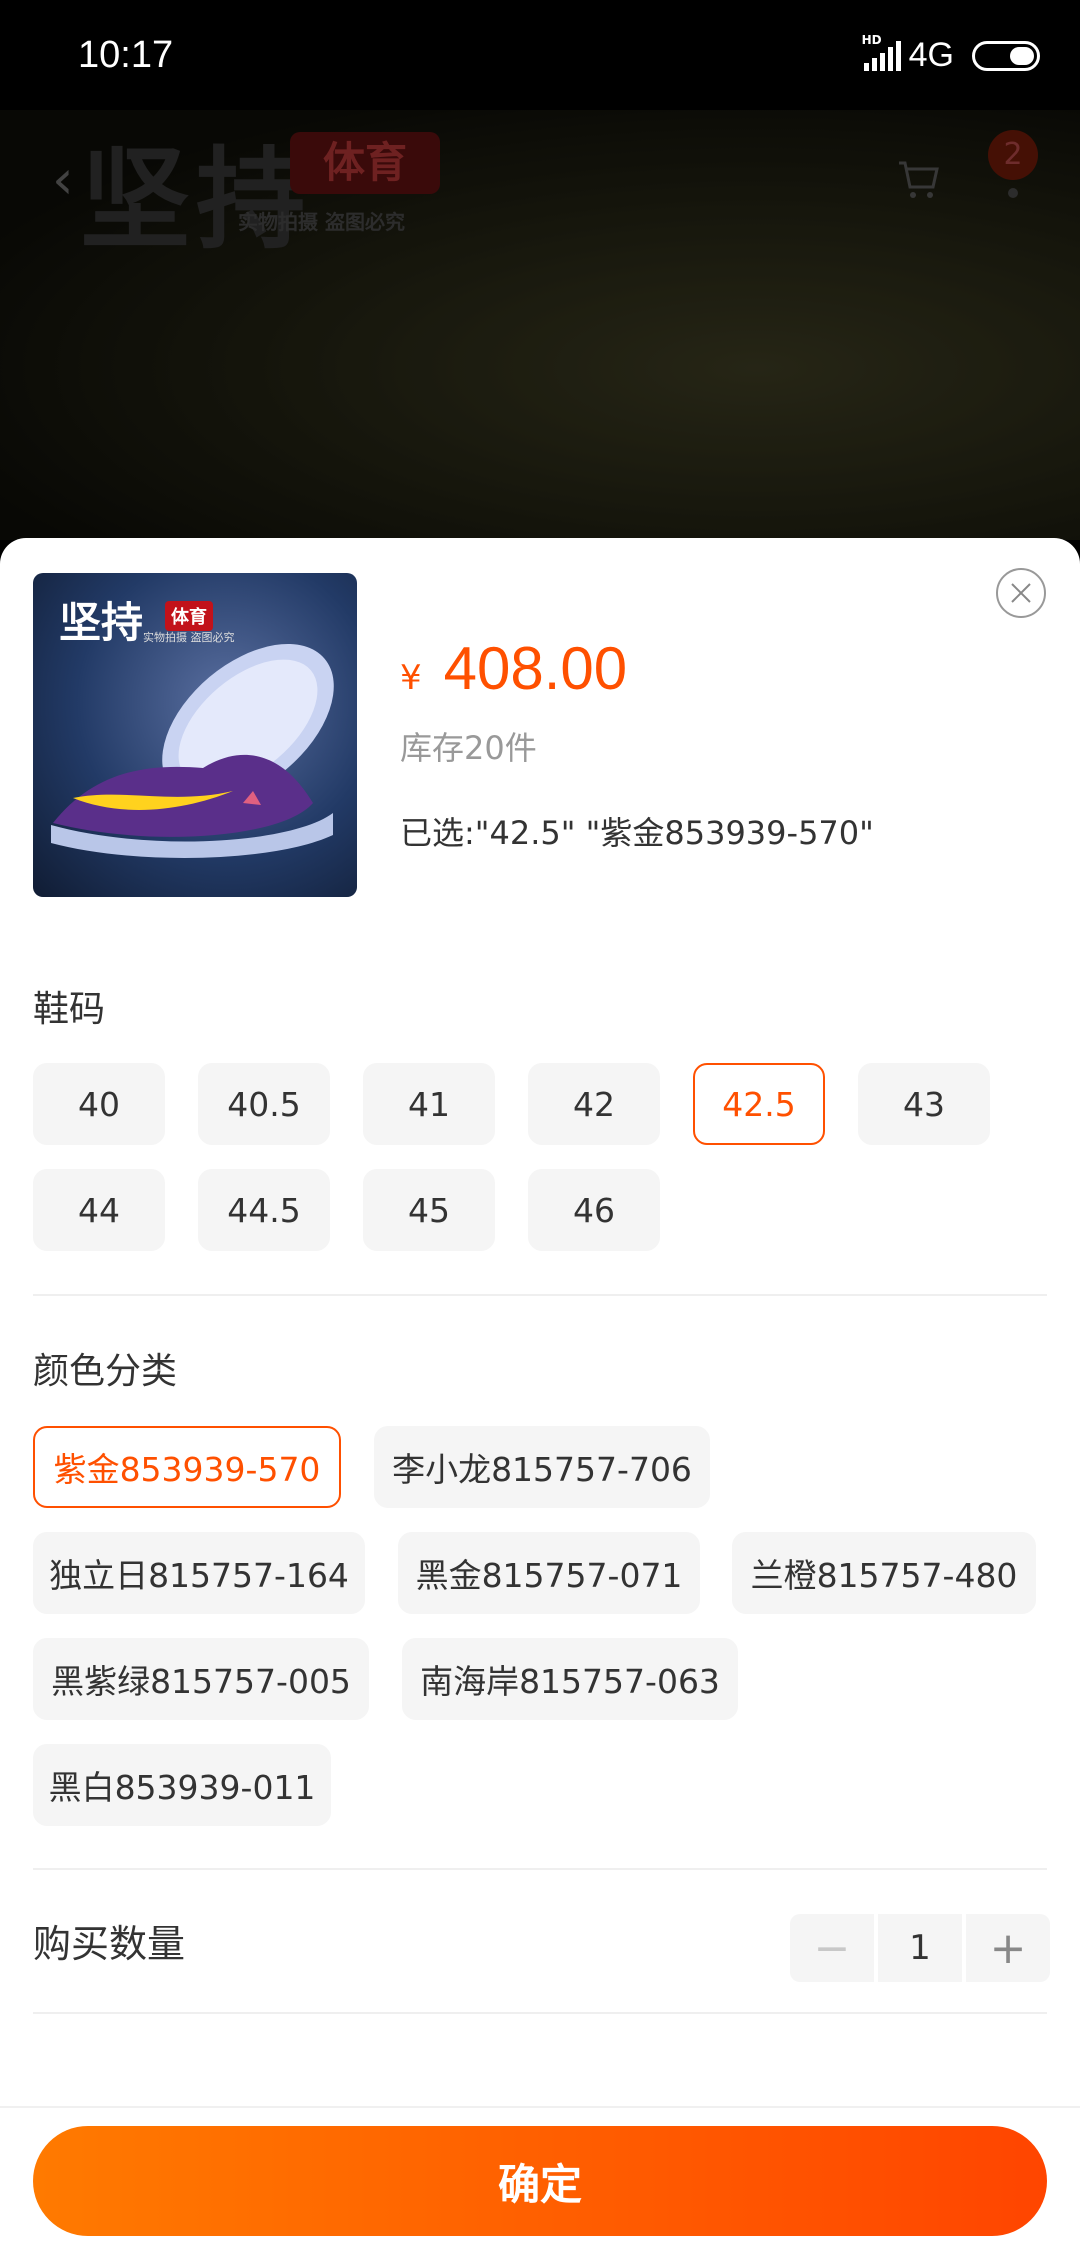  I want to click on option-chip: 45, so click(429, 1210).